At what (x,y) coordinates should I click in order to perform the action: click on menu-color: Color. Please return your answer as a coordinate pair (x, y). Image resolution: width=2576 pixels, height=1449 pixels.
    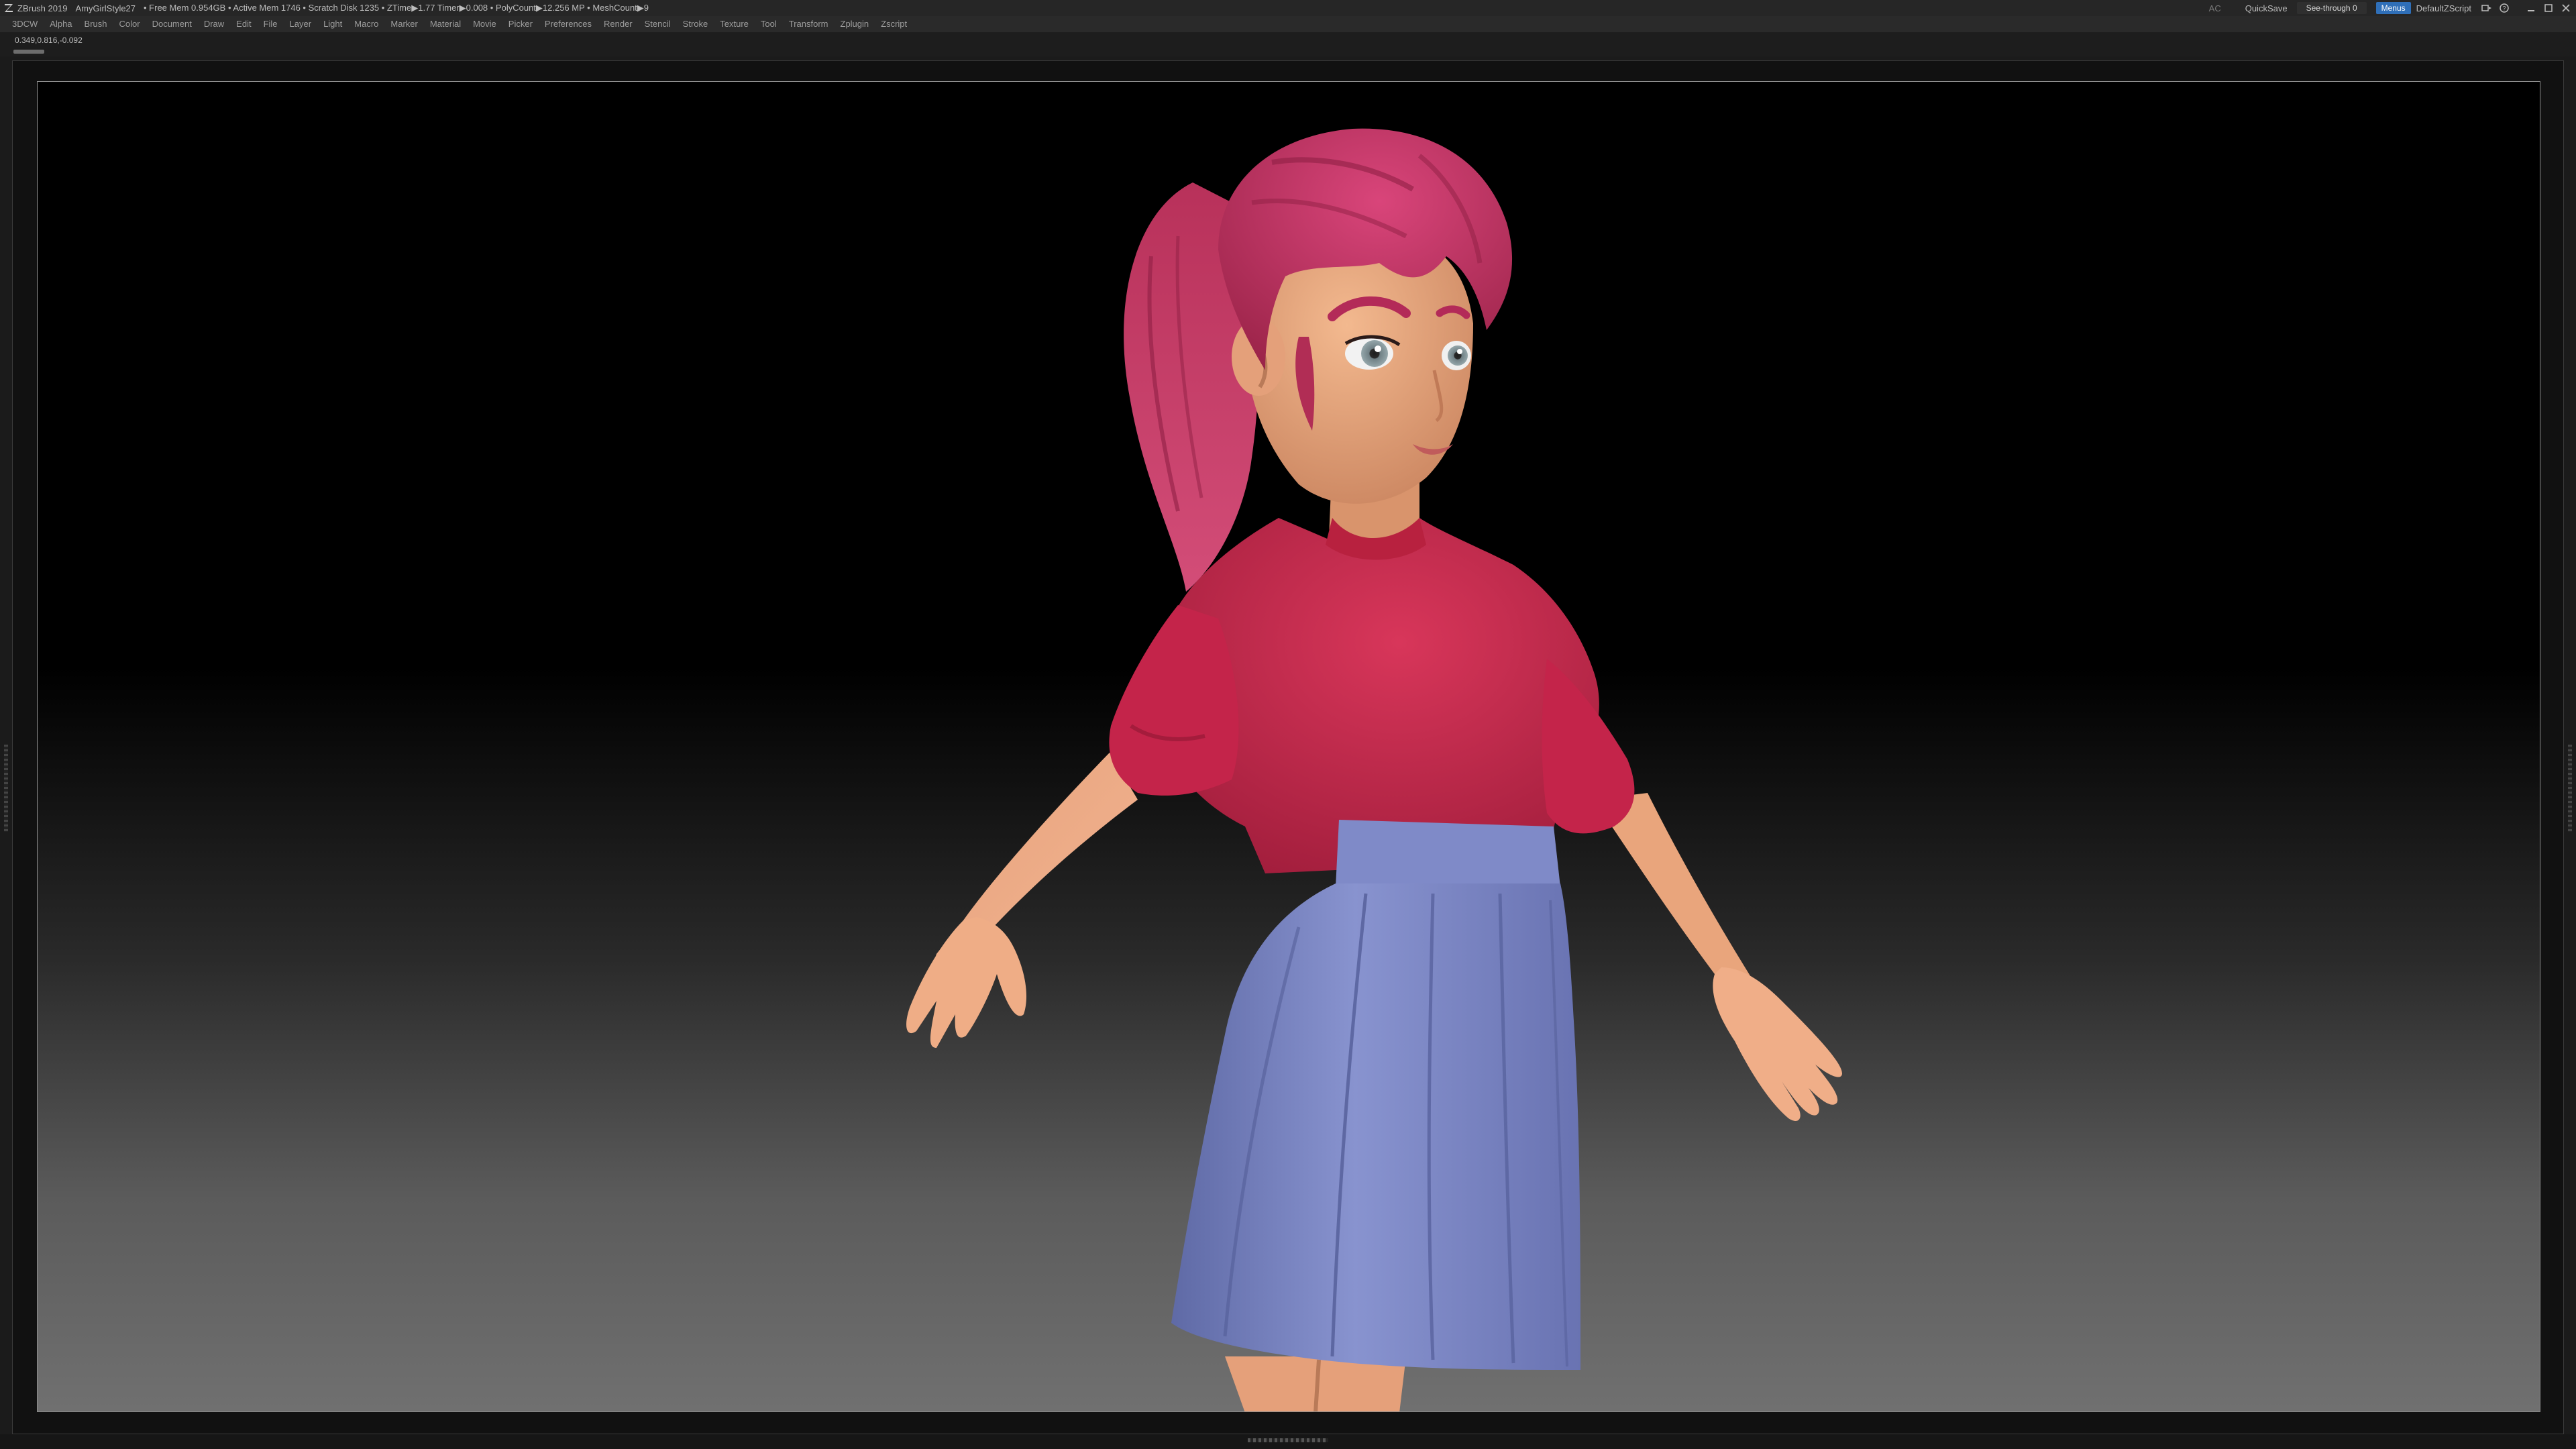
    Looking at the image, I should click on (129, 24).